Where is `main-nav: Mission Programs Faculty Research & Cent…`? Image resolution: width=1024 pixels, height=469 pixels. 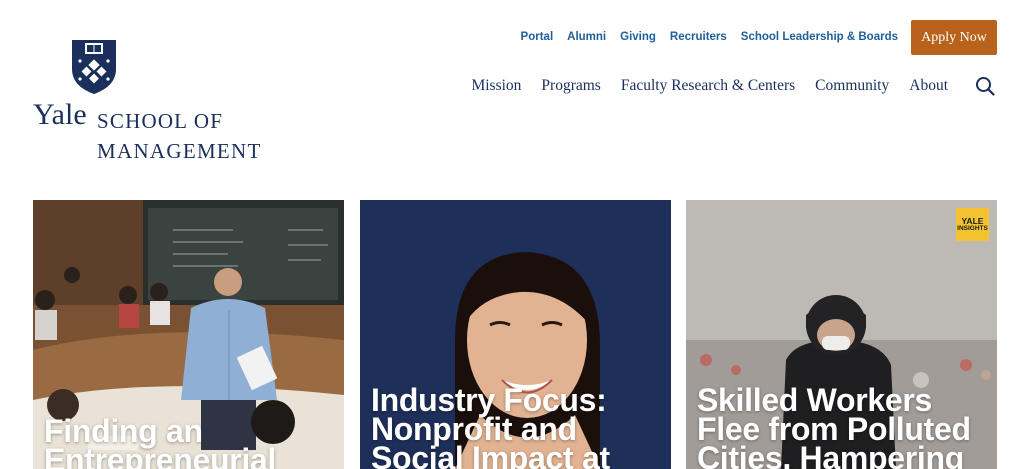
main-nav: Mission Programs Faculty Research & Cent… is located at coordinates (709, 86).